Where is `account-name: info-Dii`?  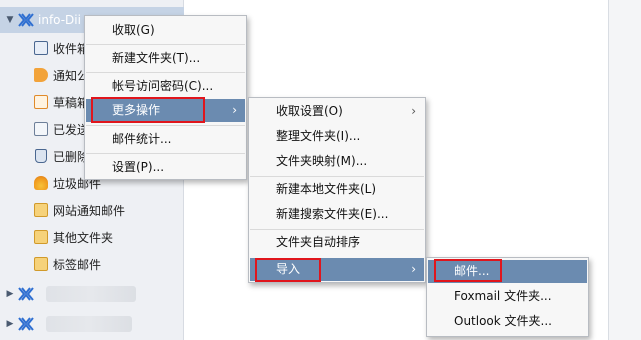 account-name: info-Dii is located at coordinates (59, 20).